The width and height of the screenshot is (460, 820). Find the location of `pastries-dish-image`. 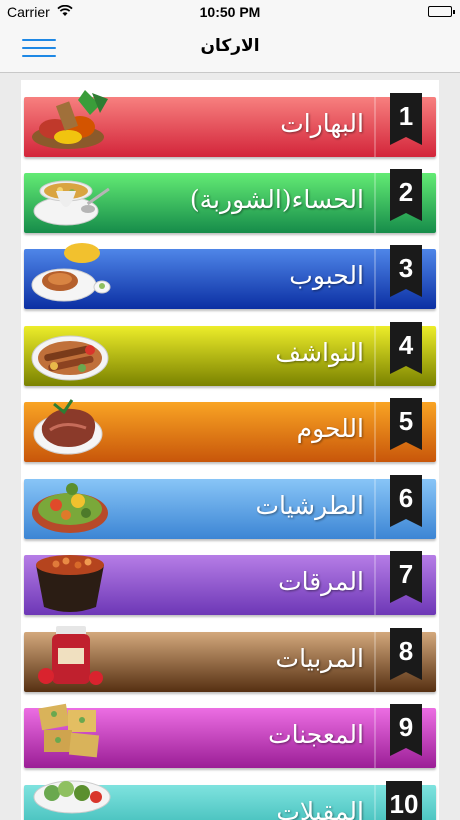

pastries-dish-image is located at coordinates (71, 733).